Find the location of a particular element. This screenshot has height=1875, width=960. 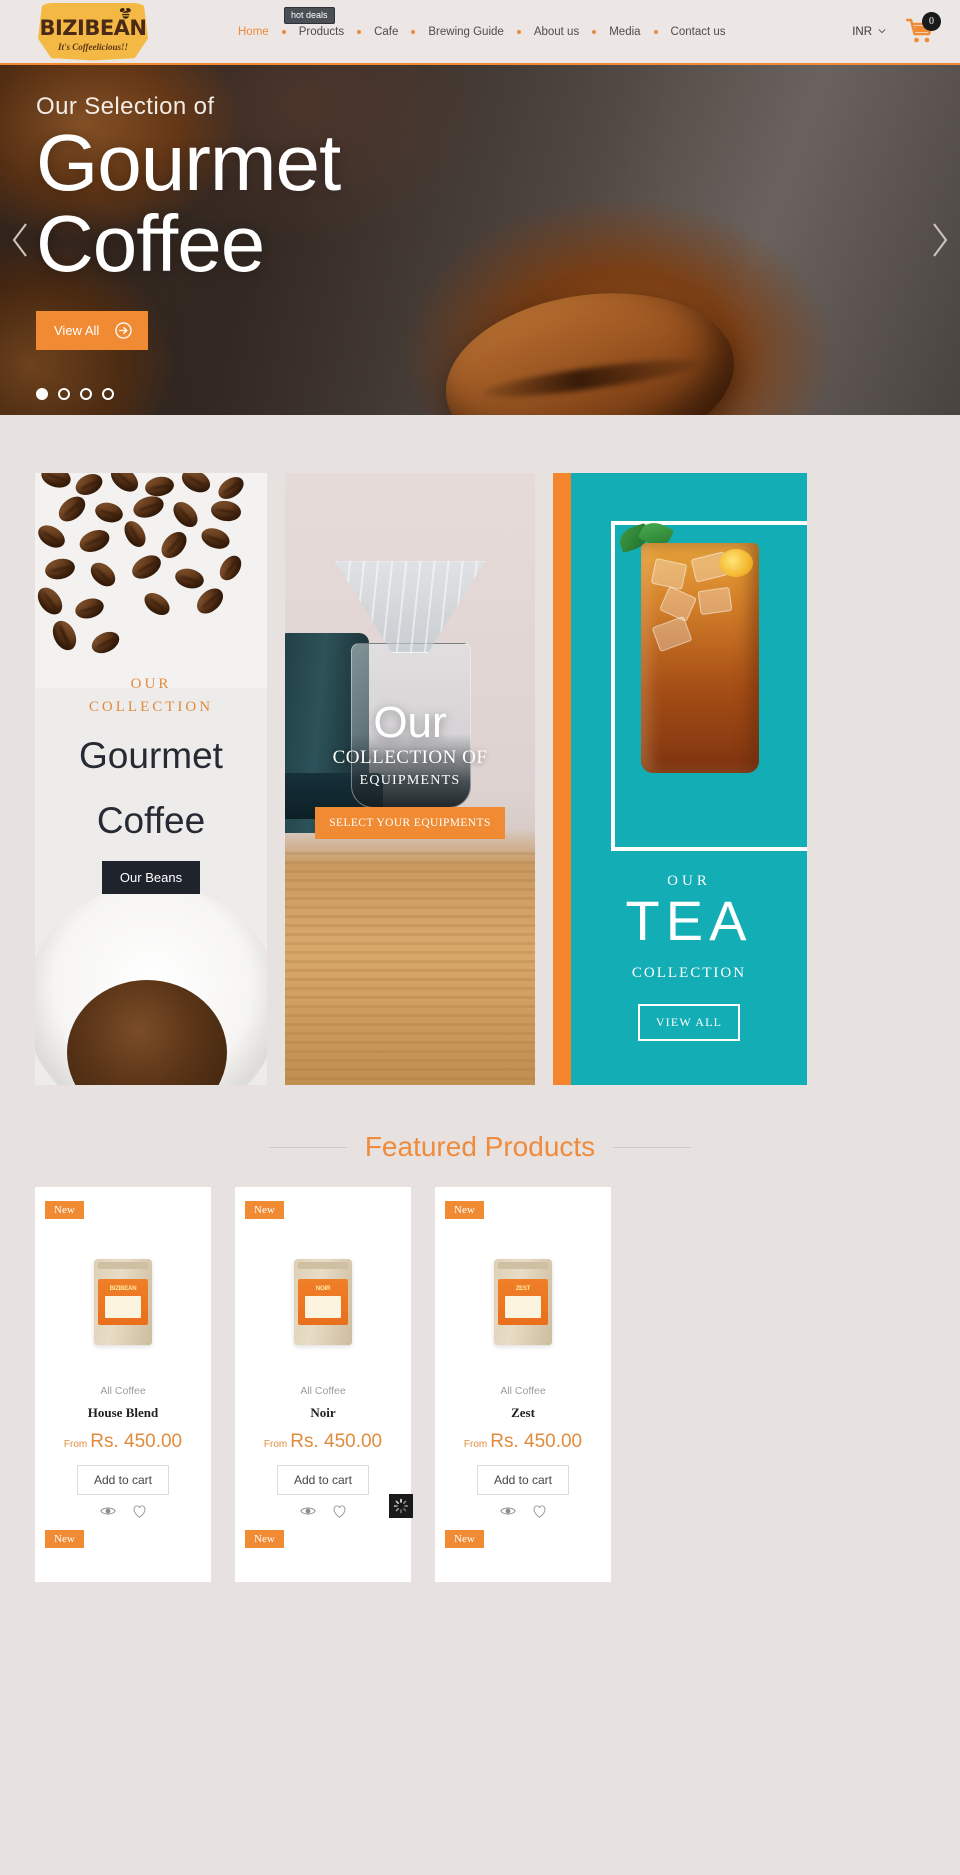

coffee-bag-image: ZEST is located at coordinates (523, 1302).